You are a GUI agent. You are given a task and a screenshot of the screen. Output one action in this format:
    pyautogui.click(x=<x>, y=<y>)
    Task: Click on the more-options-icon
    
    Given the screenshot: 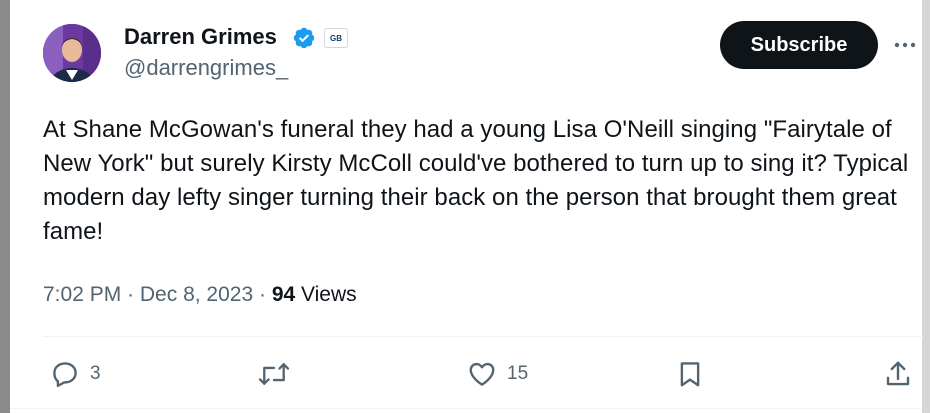 What is the action you would take?
    pyautogui.click(x=905, y=45)
    